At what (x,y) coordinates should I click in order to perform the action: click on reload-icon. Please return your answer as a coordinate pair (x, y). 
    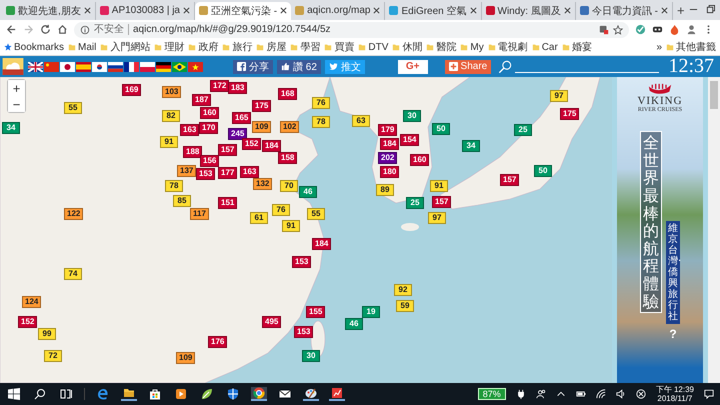
    Looking at the image, I should click on (45, 30).